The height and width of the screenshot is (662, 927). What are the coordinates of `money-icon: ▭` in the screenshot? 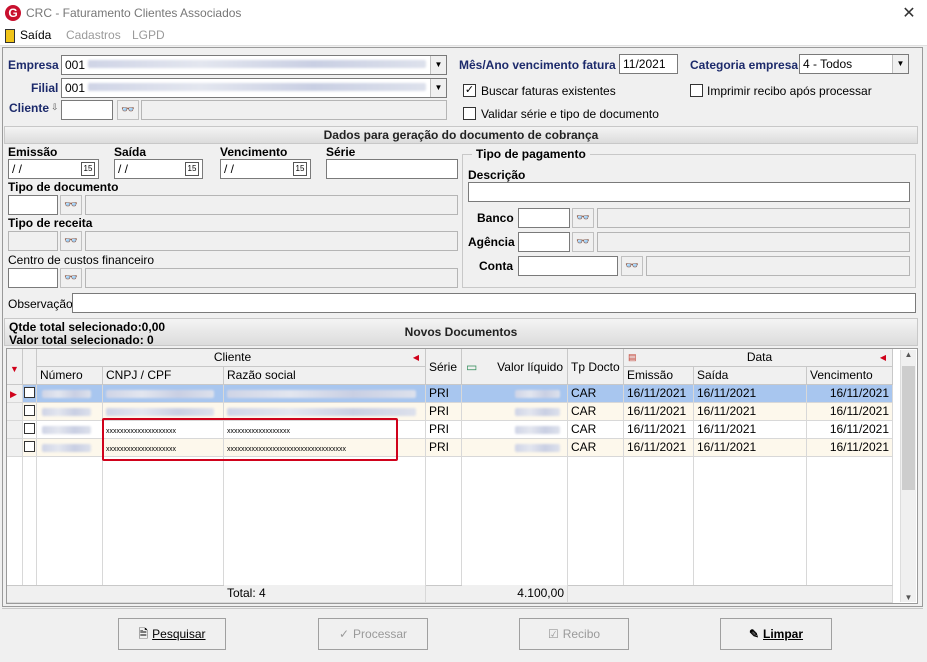 It's located at (472, 367).